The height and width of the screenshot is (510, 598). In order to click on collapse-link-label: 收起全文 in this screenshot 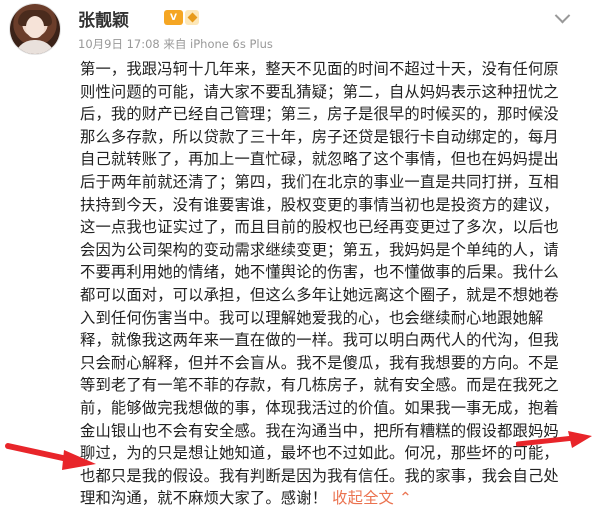, I will do `click(363, 498)`.